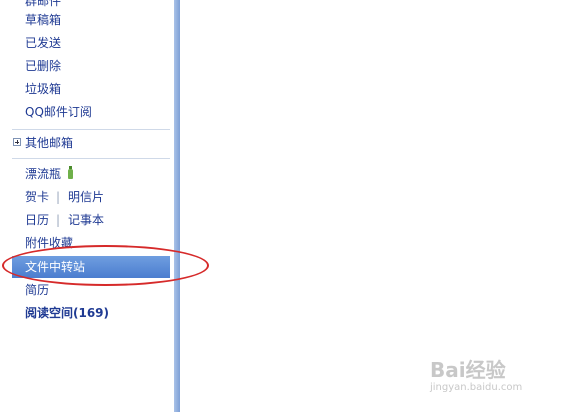 Image resolution: width=564 pixels, height=412 pixels. What do you see at coordinates (87, 89) in the screenshot?
I see `folder-spam: 垃圾箱` at bounding box center [87, 89].